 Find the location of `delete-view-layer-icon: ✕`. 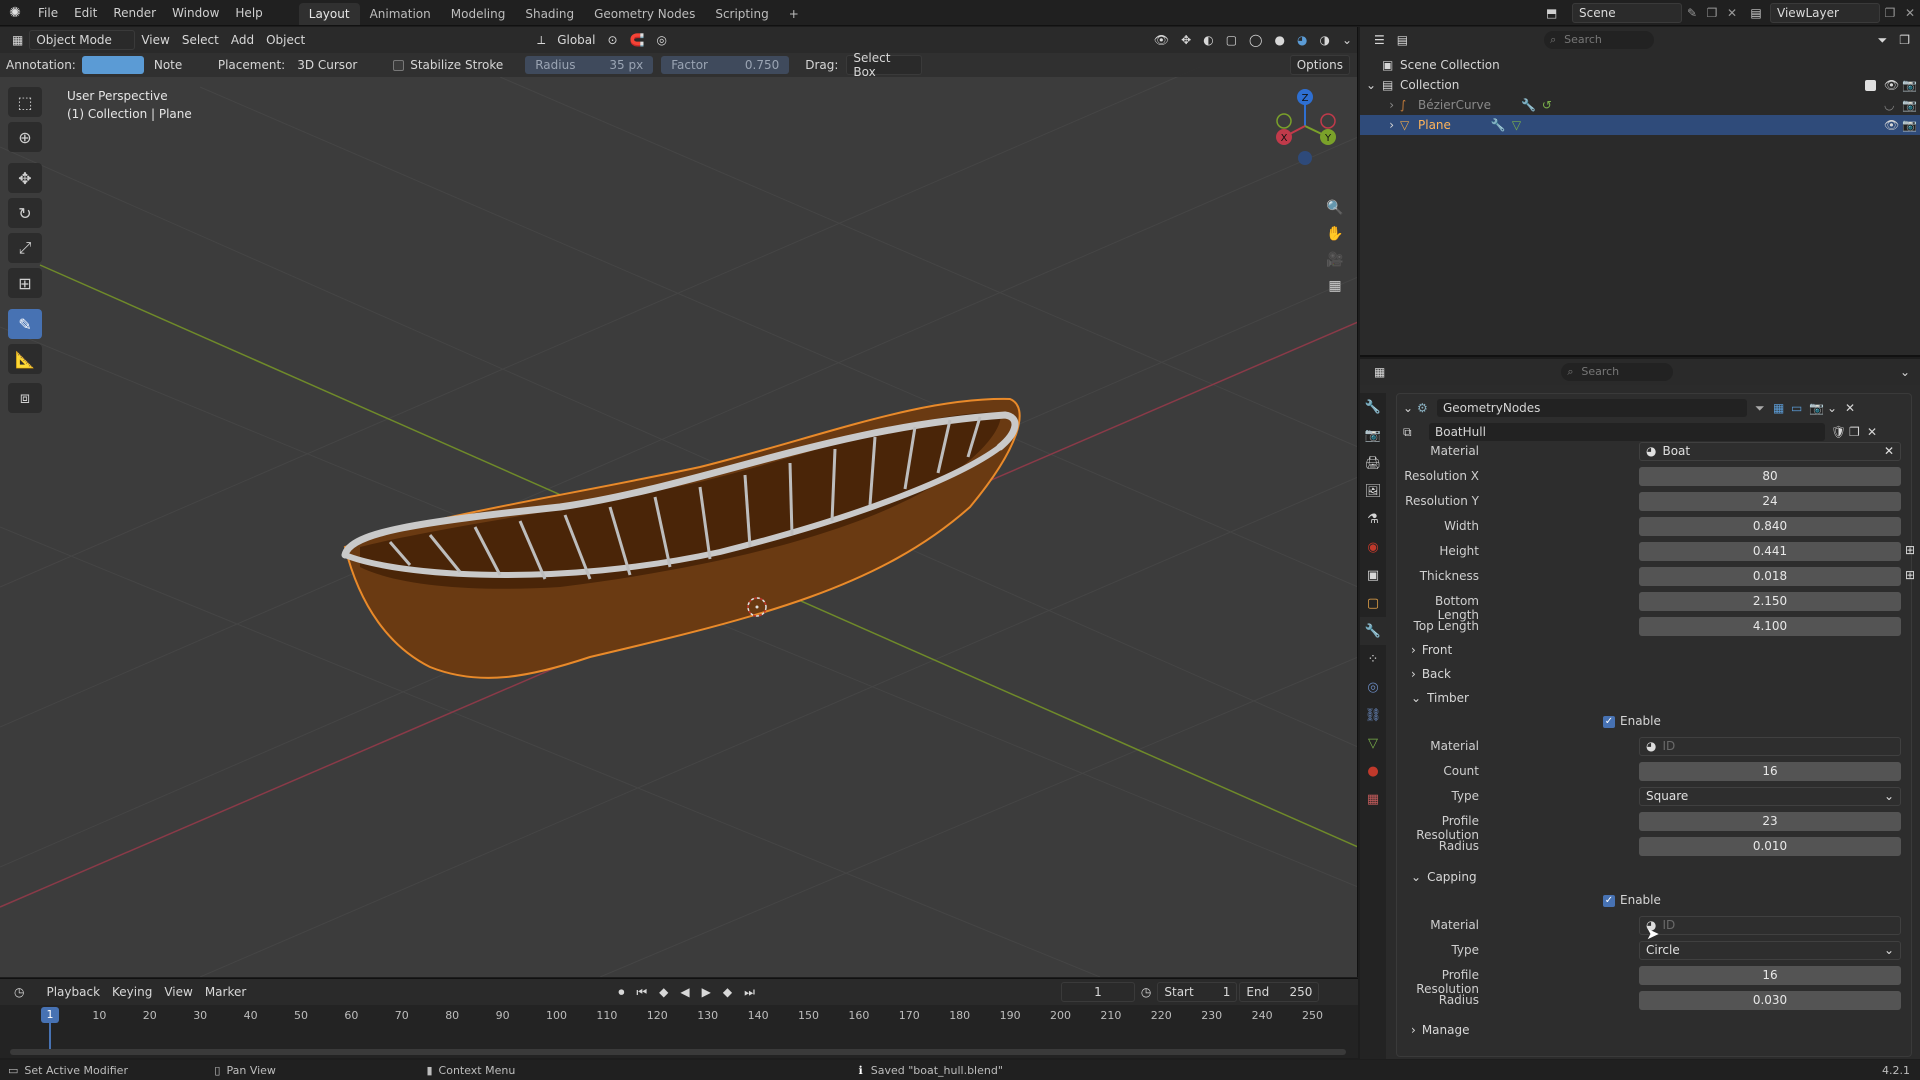

delete-view-layer-icon: ✕ is located at coordinates (1910, 13).